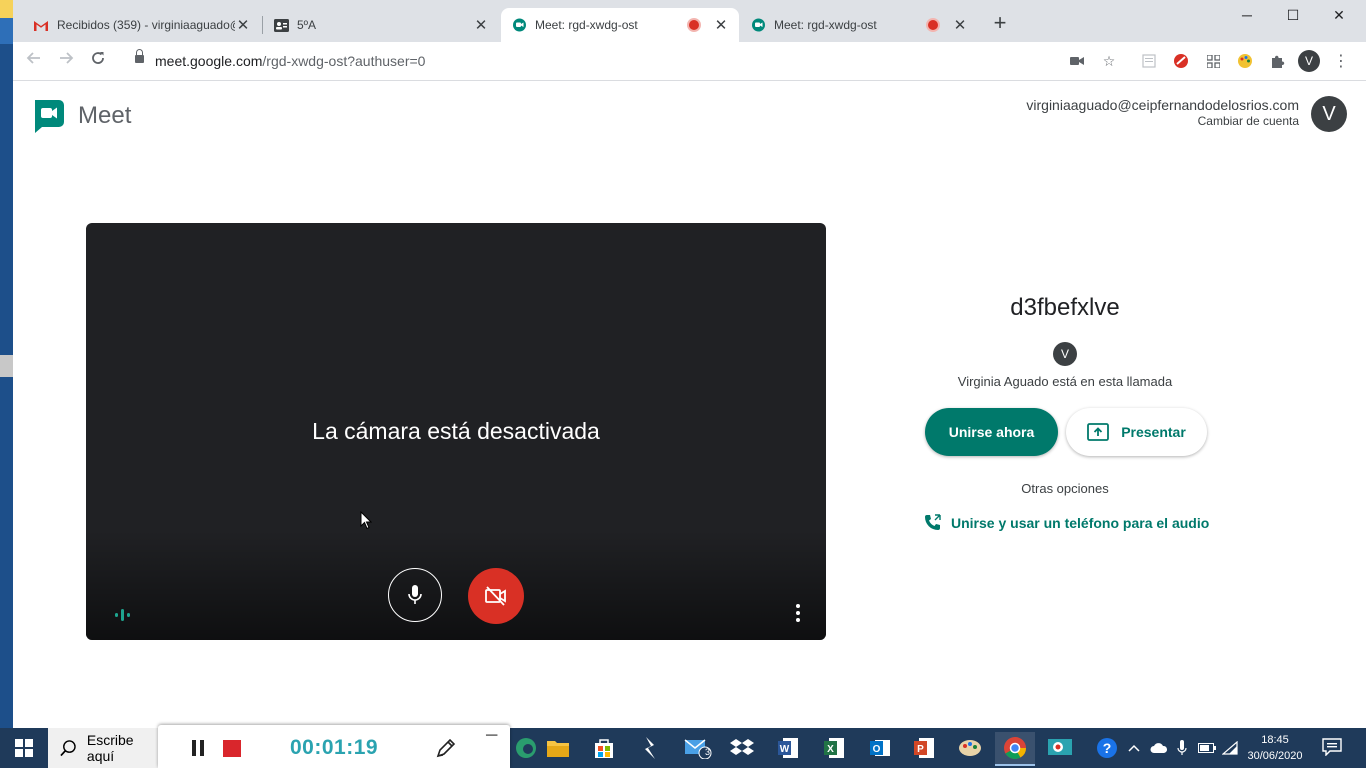  Describe the element at coordinates (1134, 748) in the screenshot. I see `show-hidden-icons-chevron-icon` at that location.